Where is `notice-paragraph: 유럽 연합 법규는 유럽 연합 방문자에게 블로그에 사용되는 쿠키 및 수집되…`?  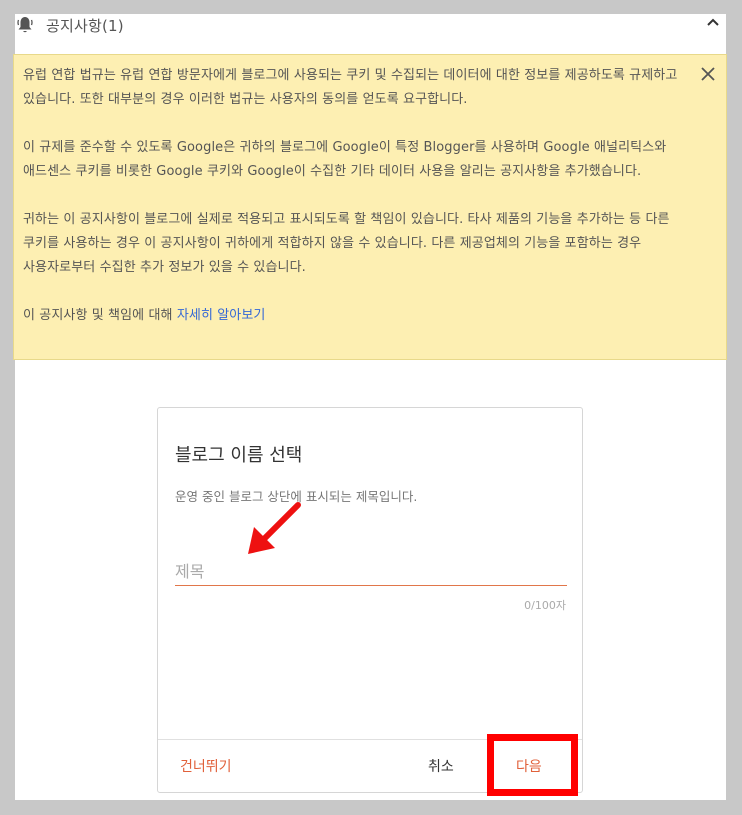
notice-paragraph: 유럽 연합 법규는 유럽 연합 방문자에게 블로그에 사용되는 쿠키 및 수집되… is located at coordinates (350, 87).